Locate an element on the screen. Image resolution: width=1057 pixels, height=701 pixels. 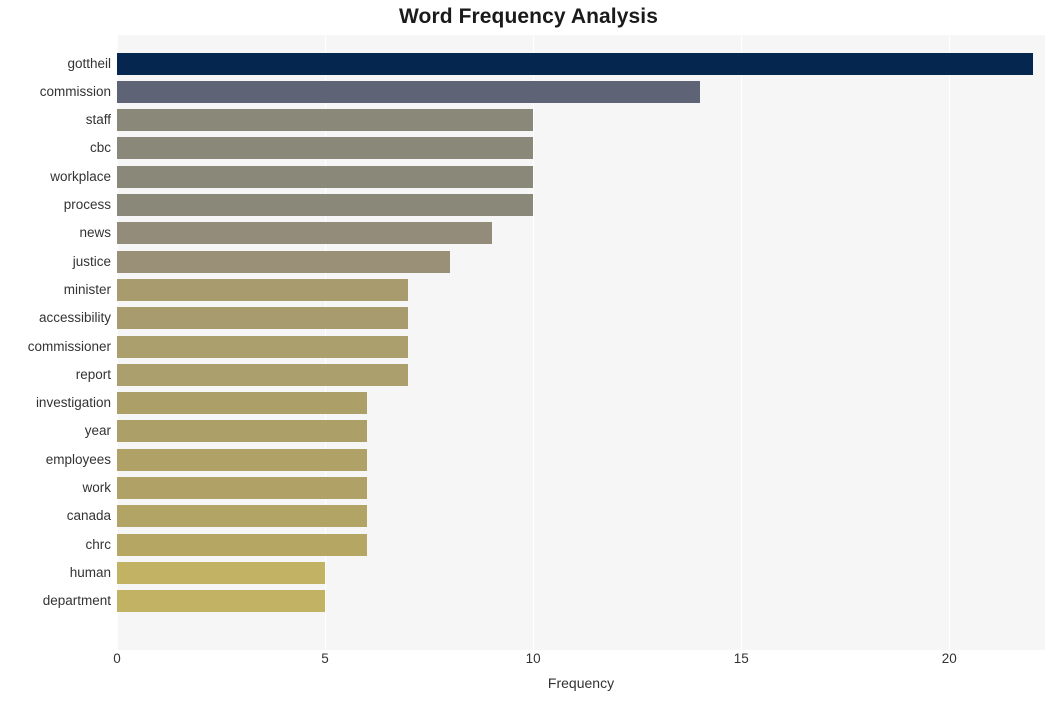
y-tick-label-human: human is located at coordinates (90, 572).